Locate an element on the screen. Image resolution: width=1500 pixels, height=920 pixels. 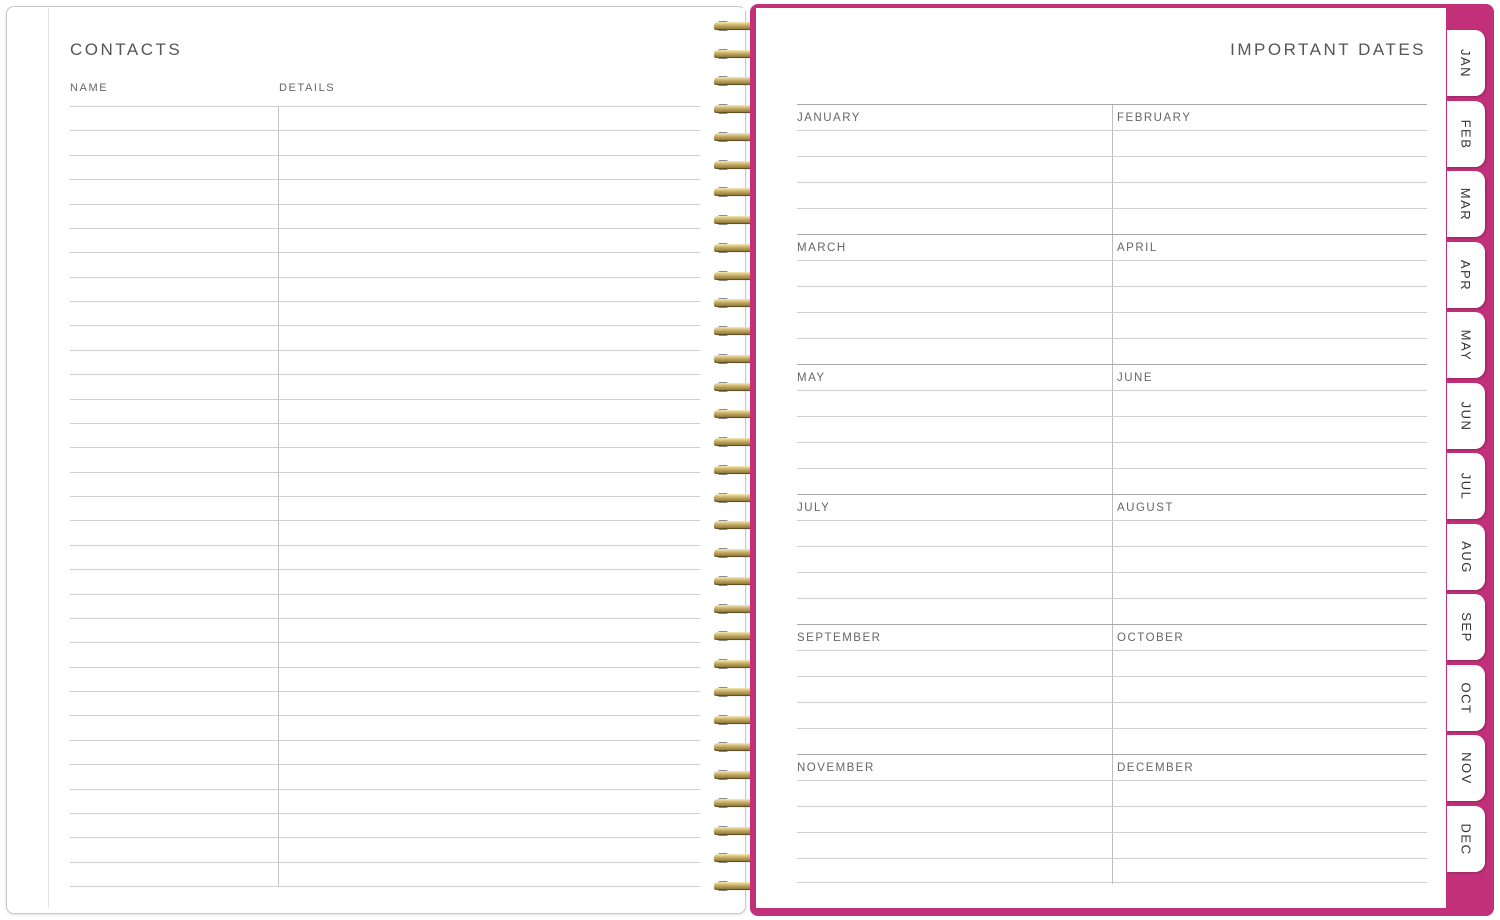
tab-label: OCT is located at coordinates (1466, 698).